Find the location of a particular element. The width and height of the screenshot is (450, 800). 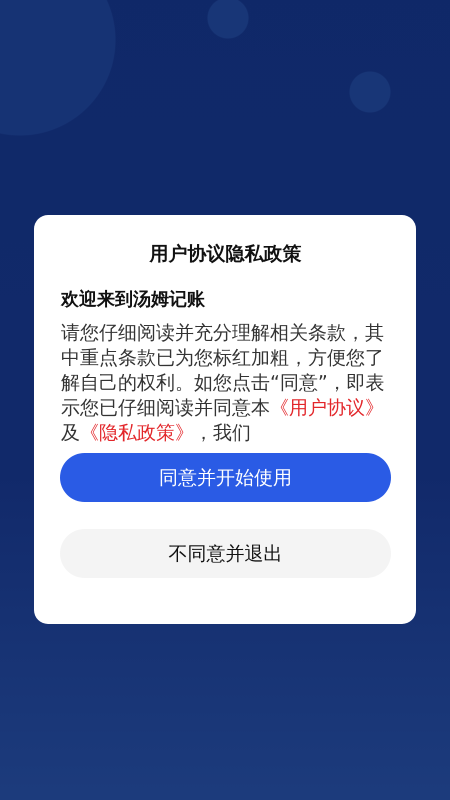

link: 《隐私政策》 is located at coordinates (137, 433).